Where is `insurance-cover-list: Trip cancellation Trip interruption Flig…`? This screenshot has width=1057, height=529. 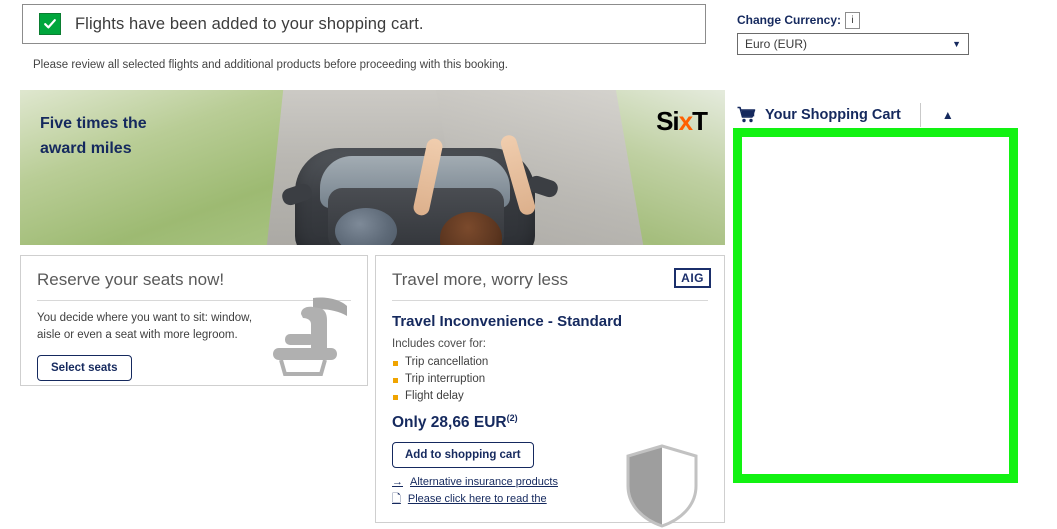 insurance-cover-list: Trip cancellation Trip interruption Flig… is located at coordinates (550, 381).